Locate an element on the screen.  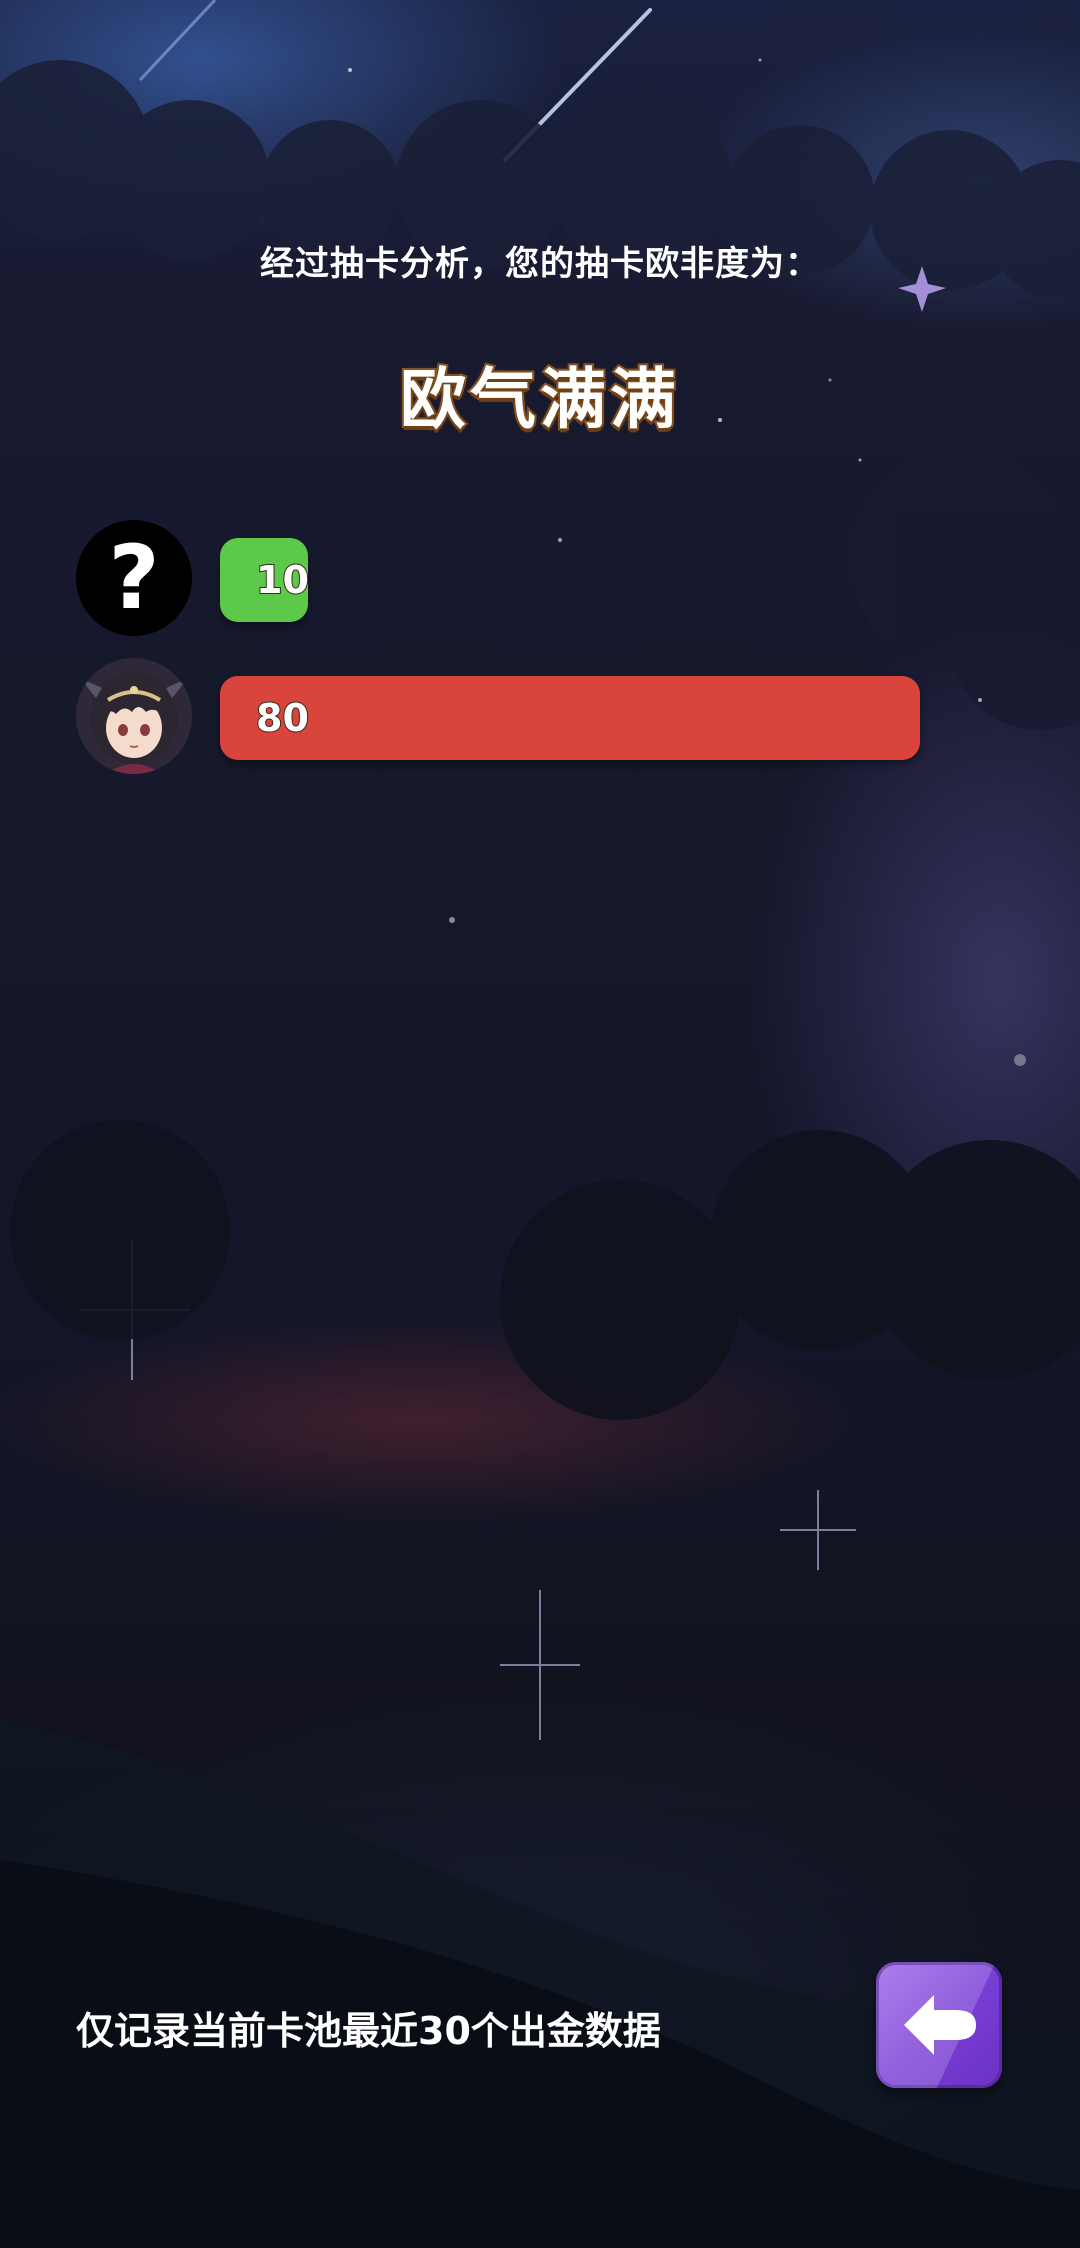
pull-count-value: 10 is located at coordinates (282, 580).